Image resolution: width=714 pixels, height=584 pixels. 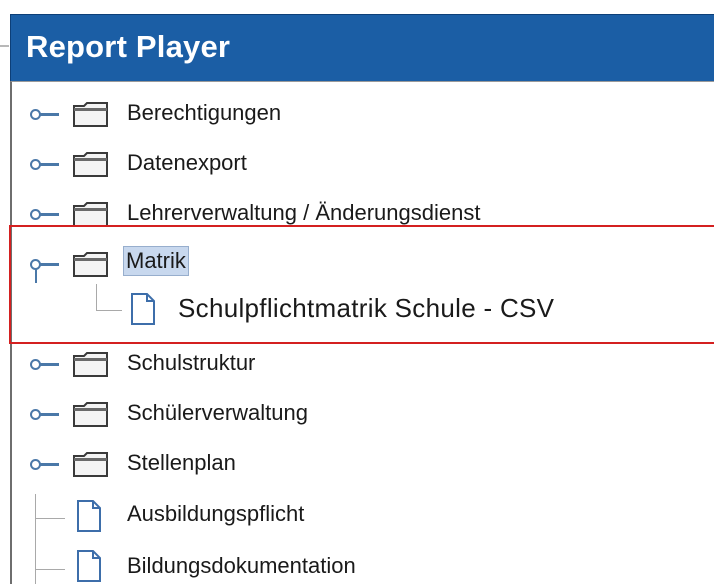 What do you see at coordinates (241, 565) in the screenshot?
I see `tree-item-label: Bildungsdokumentation` at bounding box center [241, 565].